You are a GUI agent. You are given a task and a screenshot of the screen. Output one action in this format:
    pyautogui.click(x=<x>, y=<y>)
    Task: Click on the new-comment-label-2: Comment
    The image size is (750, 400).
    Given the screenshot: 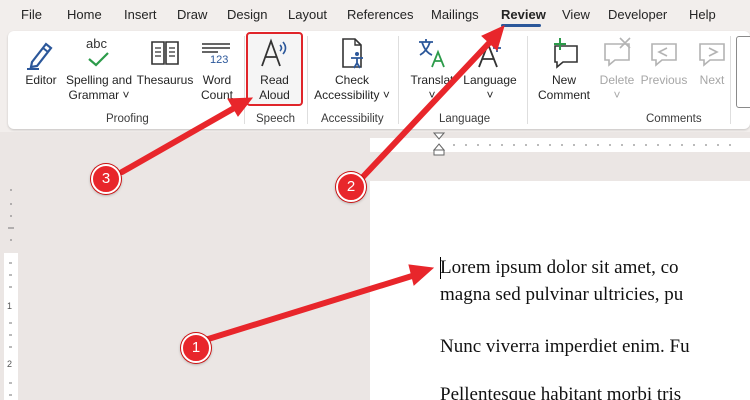 What is the action you would take?
    pyautogui.click(x=563, y=95)
    